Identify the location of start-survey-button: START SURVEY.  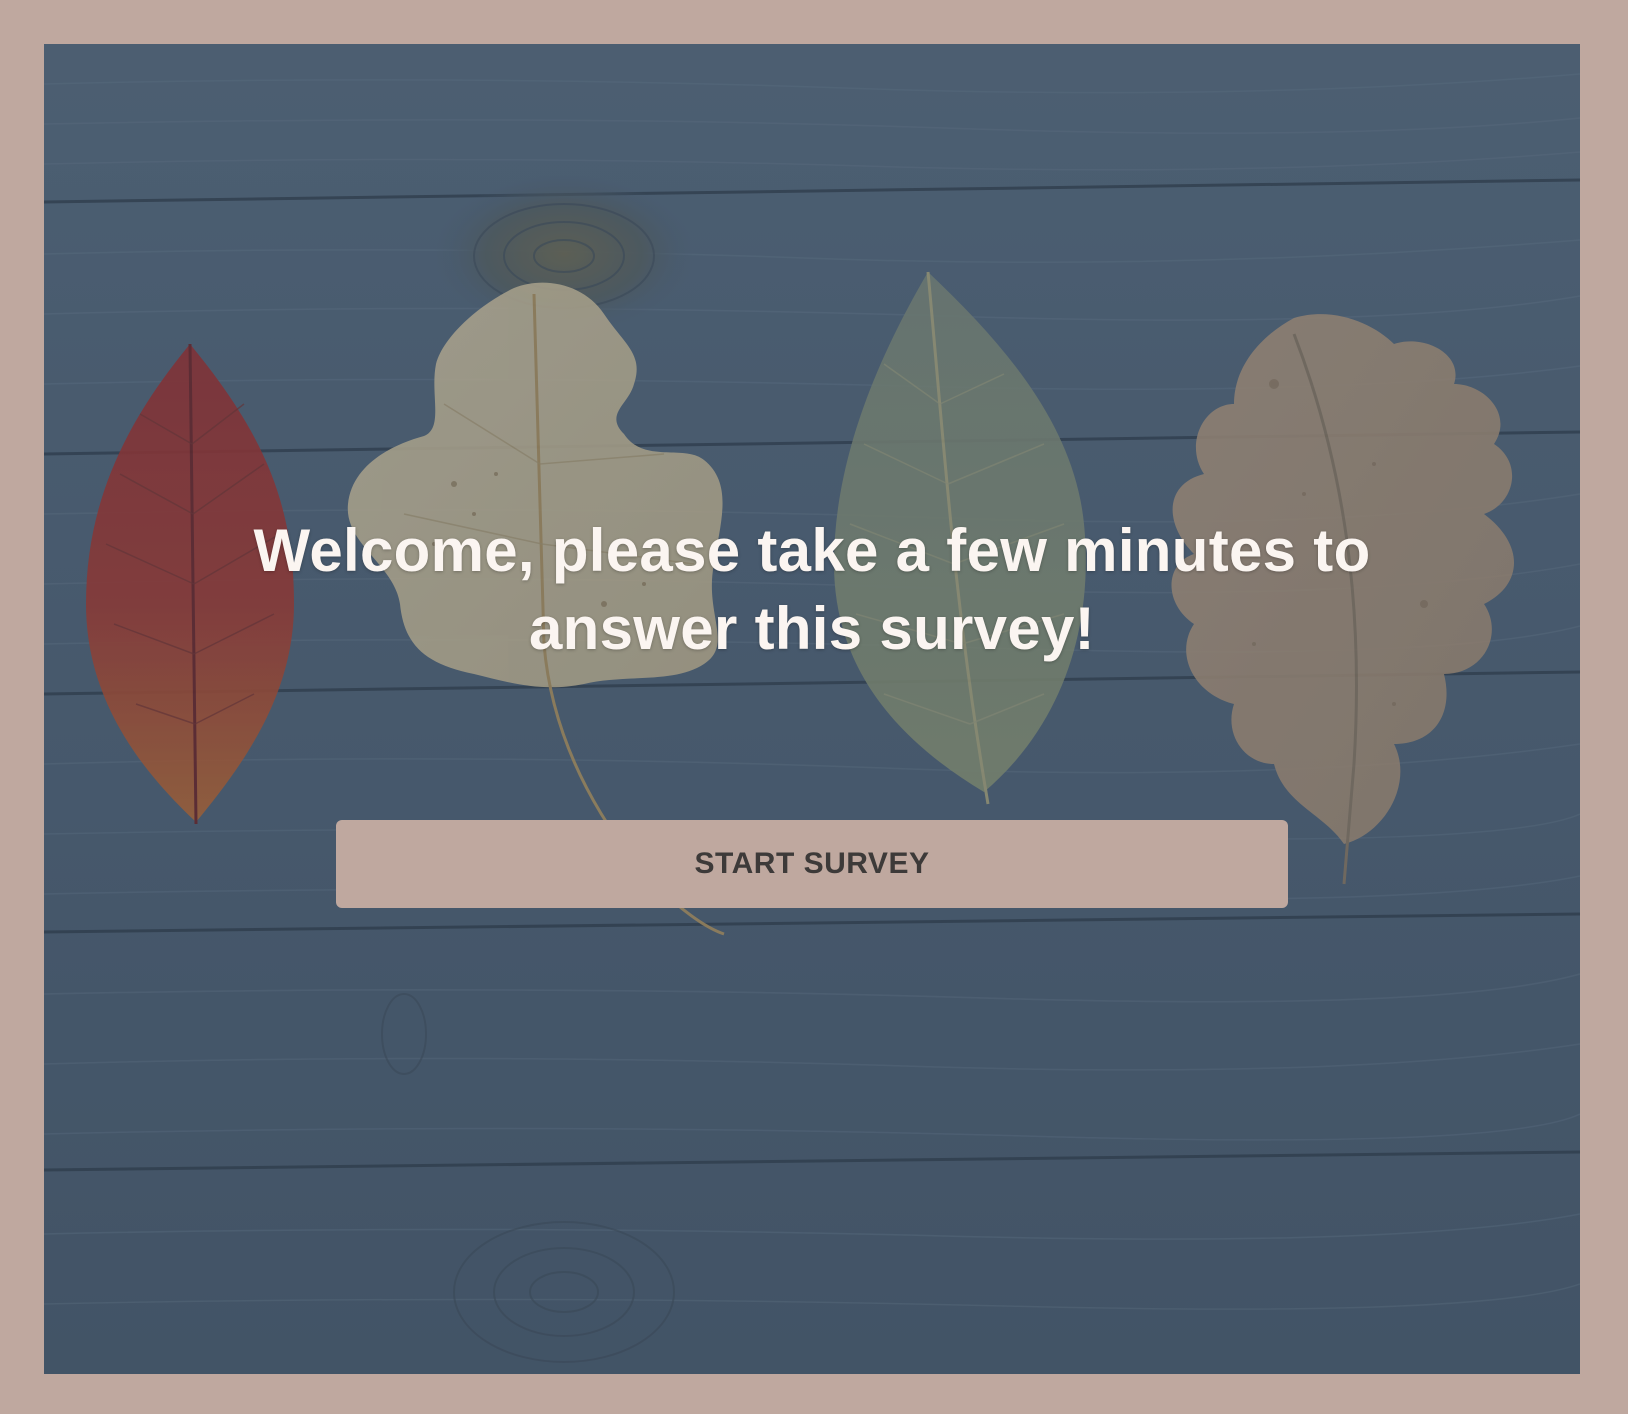
(812, 864).